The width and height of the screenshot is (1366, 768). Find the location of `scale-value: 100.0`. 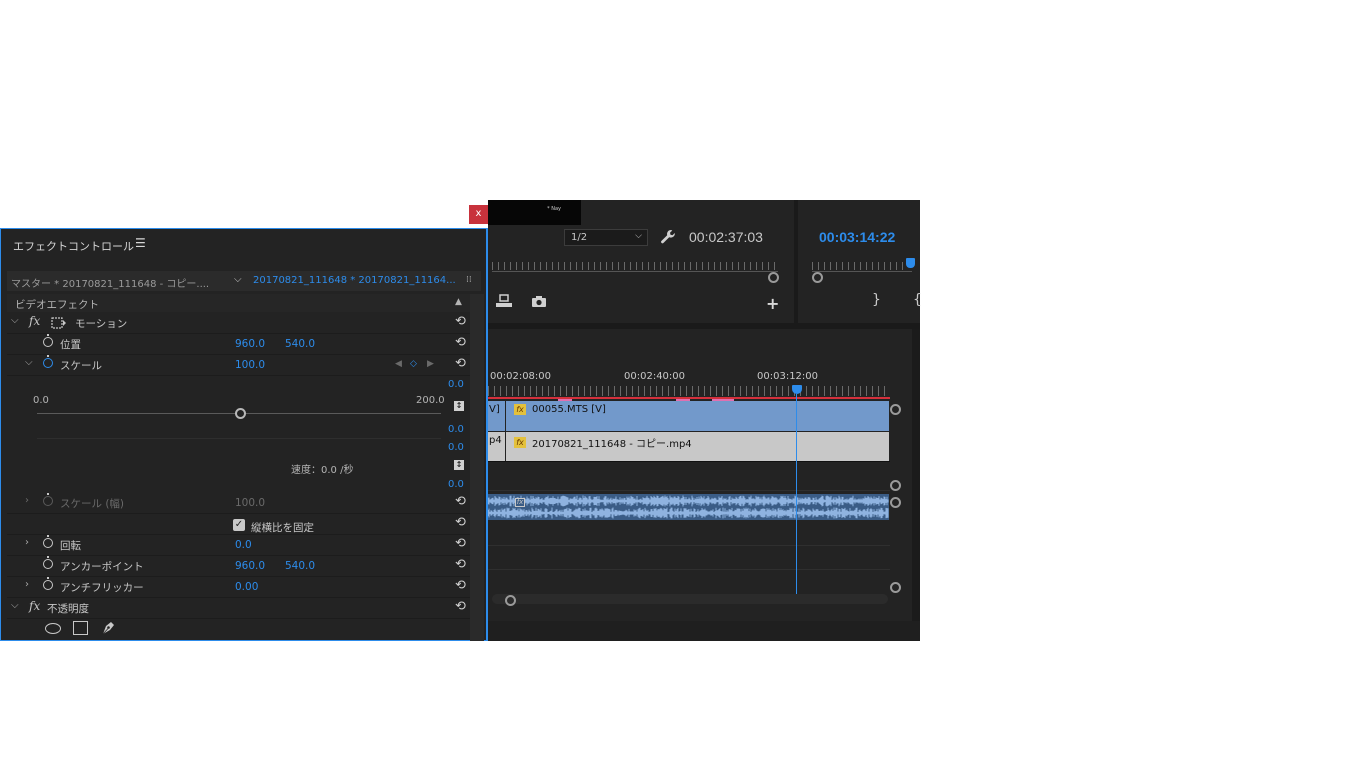

scale-value: 100.0 is located at coordinates (250, 365).